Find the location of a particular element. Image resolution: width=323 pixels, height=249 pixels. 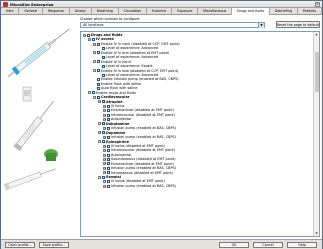

reset-page-button: Reset the page to default is located at coordinates (298, 24).